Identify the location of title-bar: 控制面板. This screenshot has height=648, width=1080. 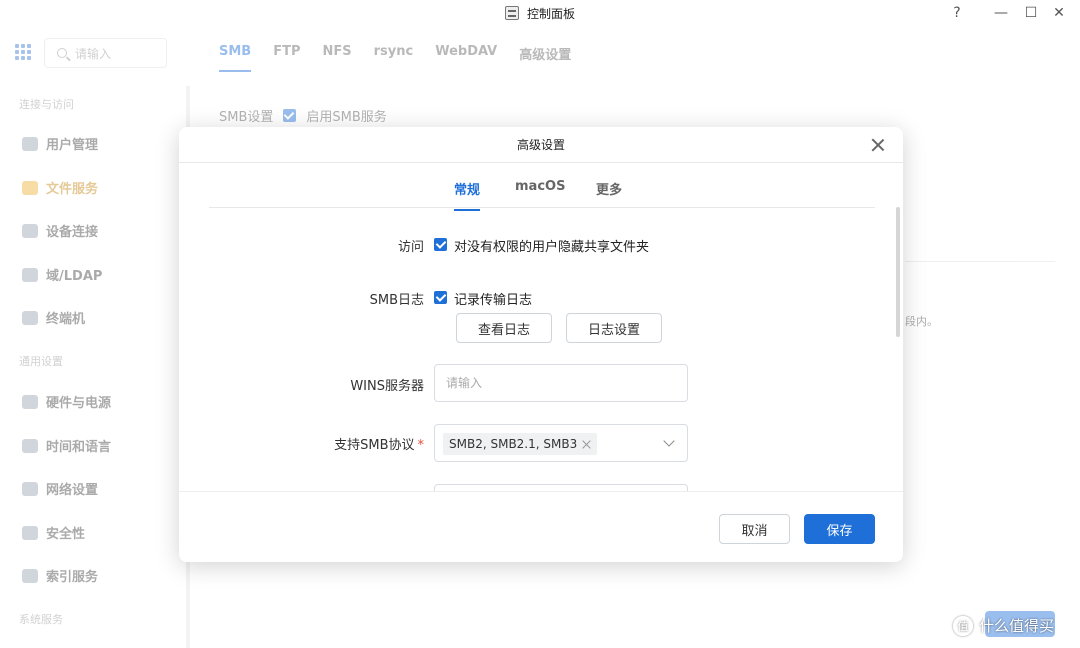
(540, 13).